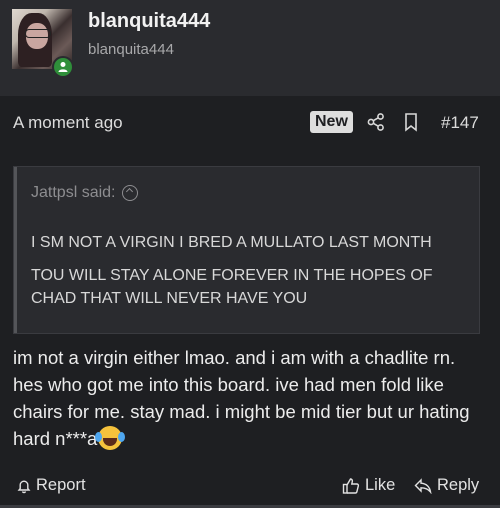  Describe the element at coordinates (61, 485) in the screenshot. I see `report-label: Report` at that location.